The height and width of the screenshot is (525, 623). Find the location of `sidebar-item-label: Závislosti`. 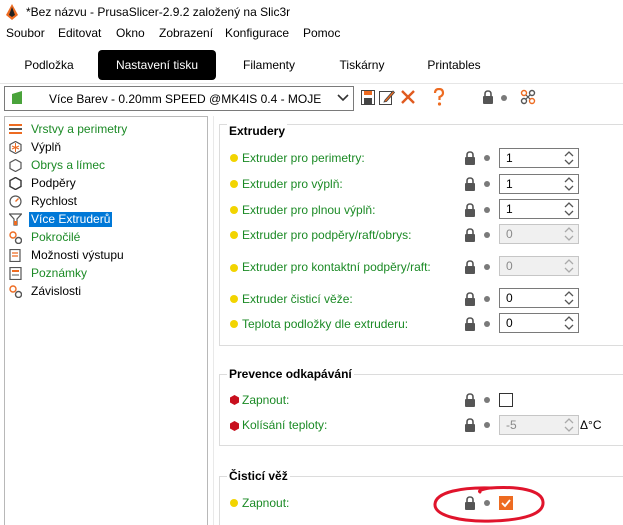

sidebar-item-label: Závislosti is located at coordinates (56, 291).